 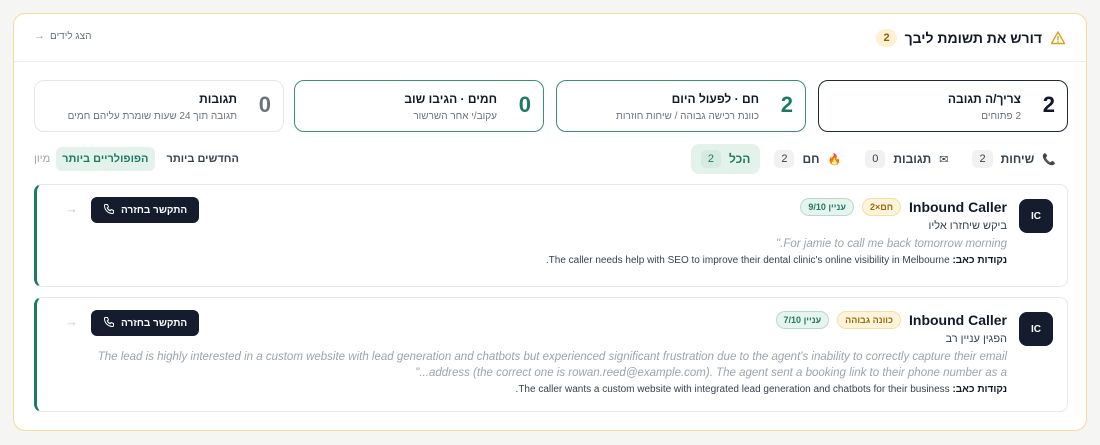 I want to click on filter-tab-hot: 🔥 חם 2, so click(x=807, y=159).